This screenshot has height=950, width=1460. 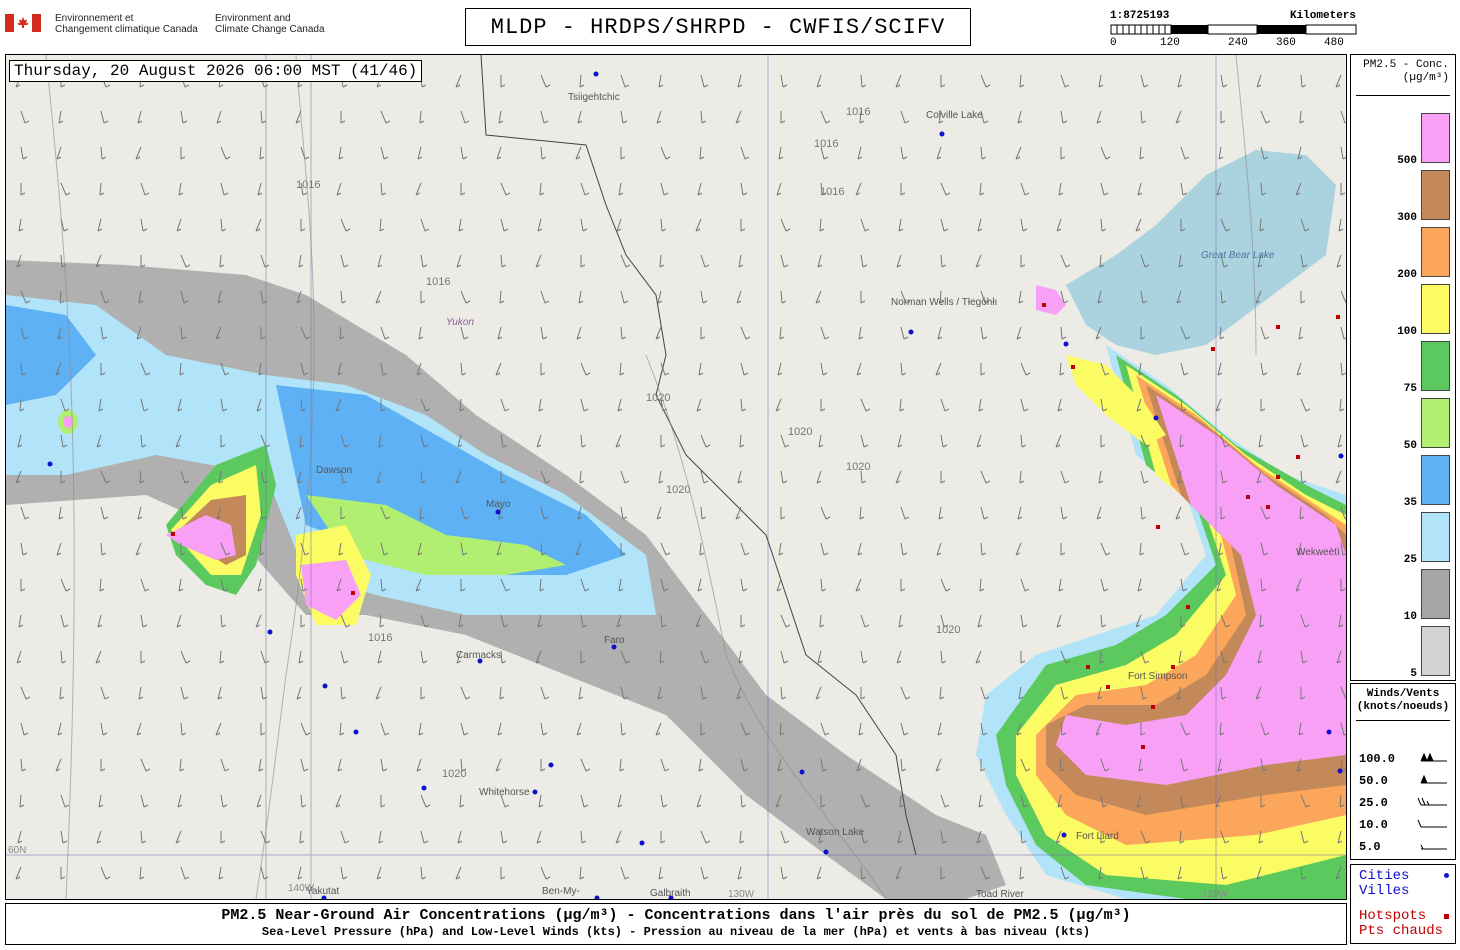 I want to click on scale-tick: 0, so click(x=1113, y=43).